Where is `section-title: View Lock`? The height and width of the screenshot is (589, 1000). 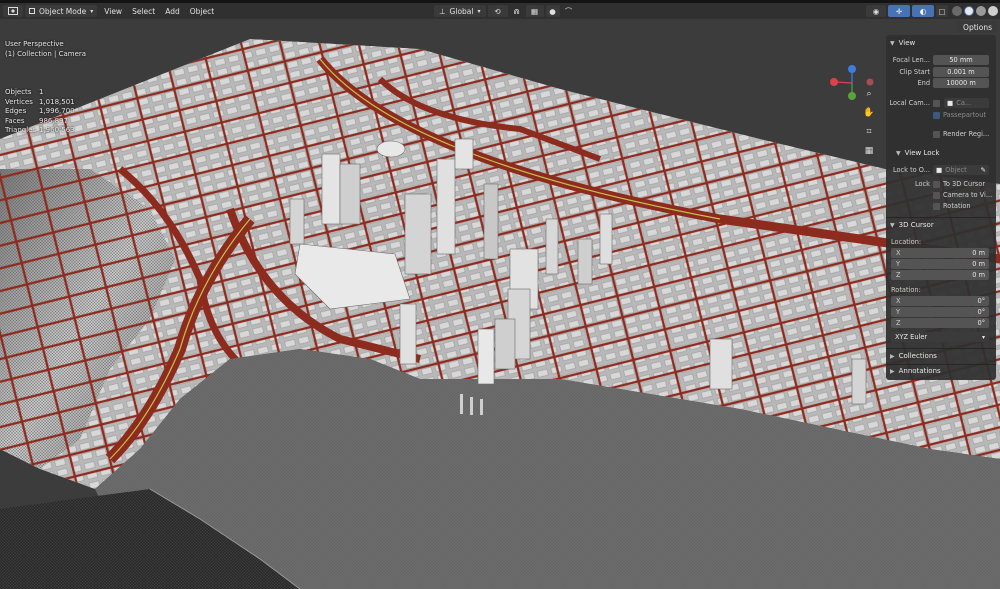
section-title: View Lock is located at coordinates (922, 153).